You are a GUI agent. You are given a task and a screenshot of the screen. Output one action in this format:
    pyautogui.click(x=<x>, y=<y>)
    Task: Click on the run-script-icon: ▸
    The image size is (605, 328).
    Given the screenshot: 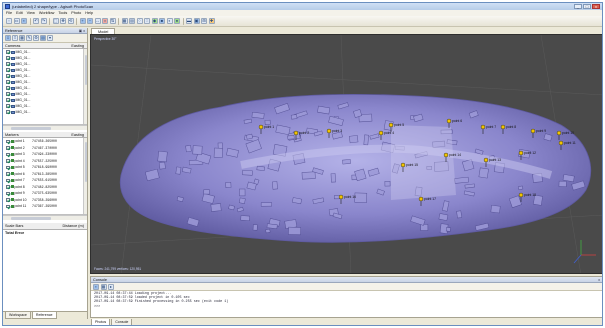 What is the action you would take?
    pyautogui.click(x=111, y=286)
    